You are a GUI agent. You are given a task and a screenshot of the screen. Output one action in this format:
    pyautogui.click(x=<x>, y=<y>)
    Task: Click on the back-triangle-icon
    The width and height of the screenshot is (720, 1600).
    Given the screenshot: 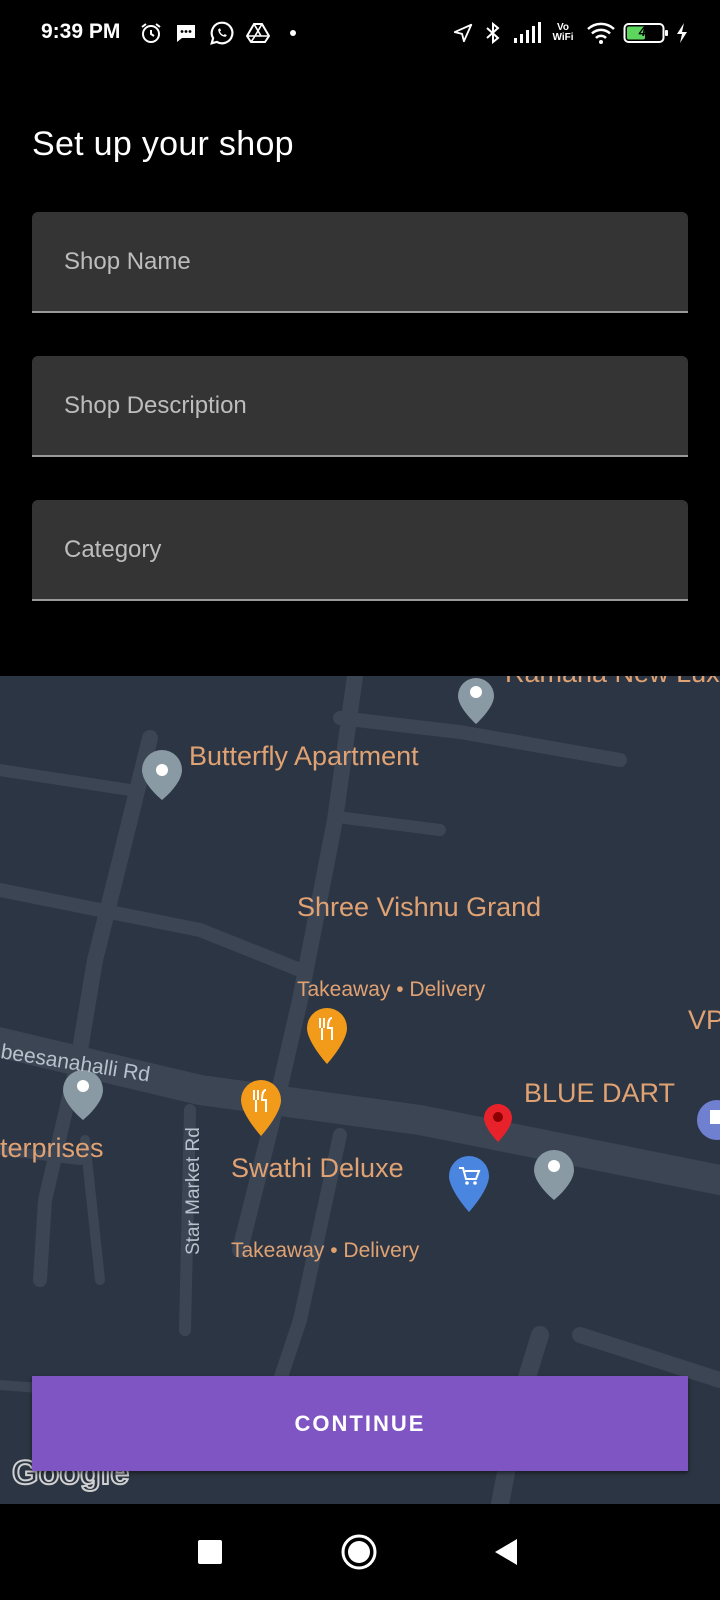 What is the action you would take?
    pyautogui.click(x=506, y=1552)
    